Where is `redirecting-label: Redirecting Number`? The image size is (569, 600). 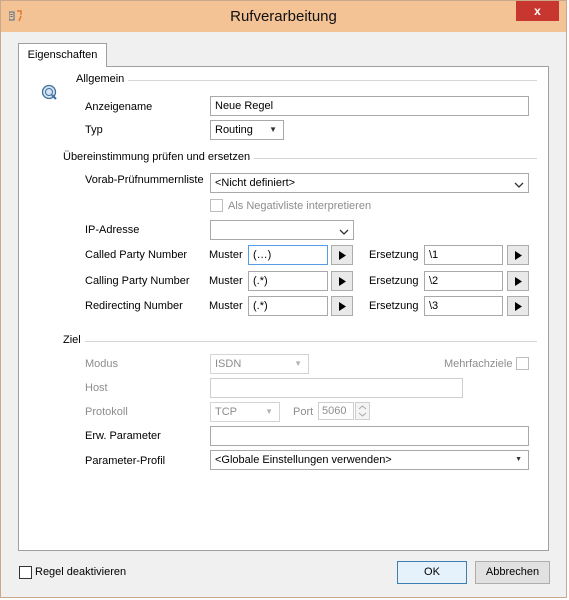 redirecting-label: Redirecting Number is located at coordinates (134, 306).